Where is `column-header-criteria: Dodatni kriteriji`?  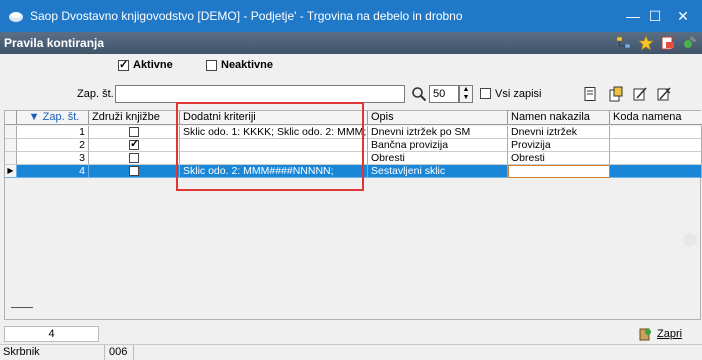 column-header-criteria: Dodatni kriteriji is located at coordinates (274, 118).